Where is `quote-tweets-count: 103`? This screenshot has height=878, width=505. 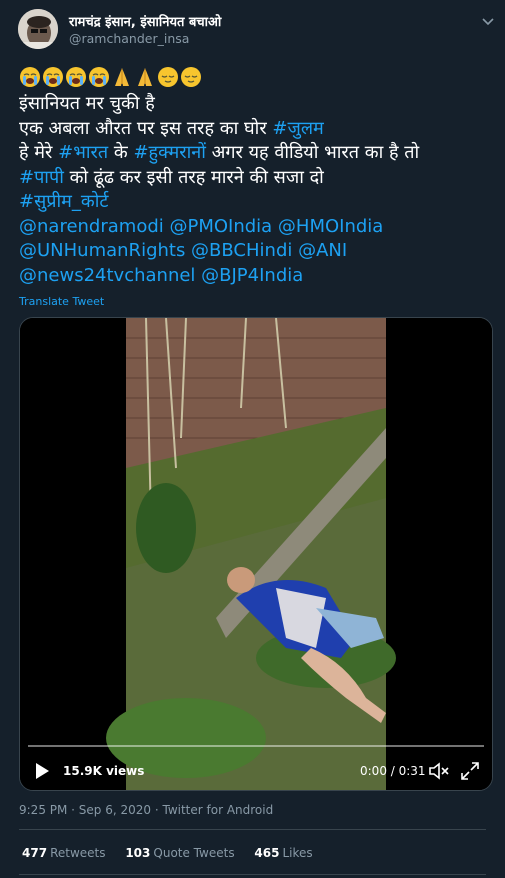 quote-tweets-count: 103 is located at coordinates (138, 853).